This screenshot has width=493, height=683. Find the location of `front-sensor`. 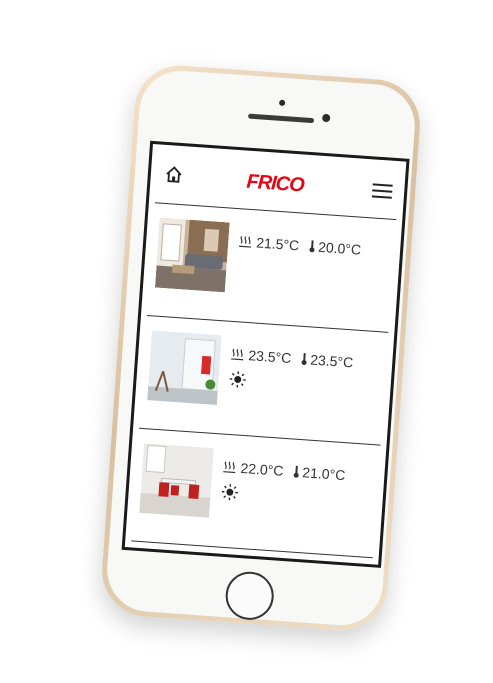

front-sensor is located at coordinates (282, 103).